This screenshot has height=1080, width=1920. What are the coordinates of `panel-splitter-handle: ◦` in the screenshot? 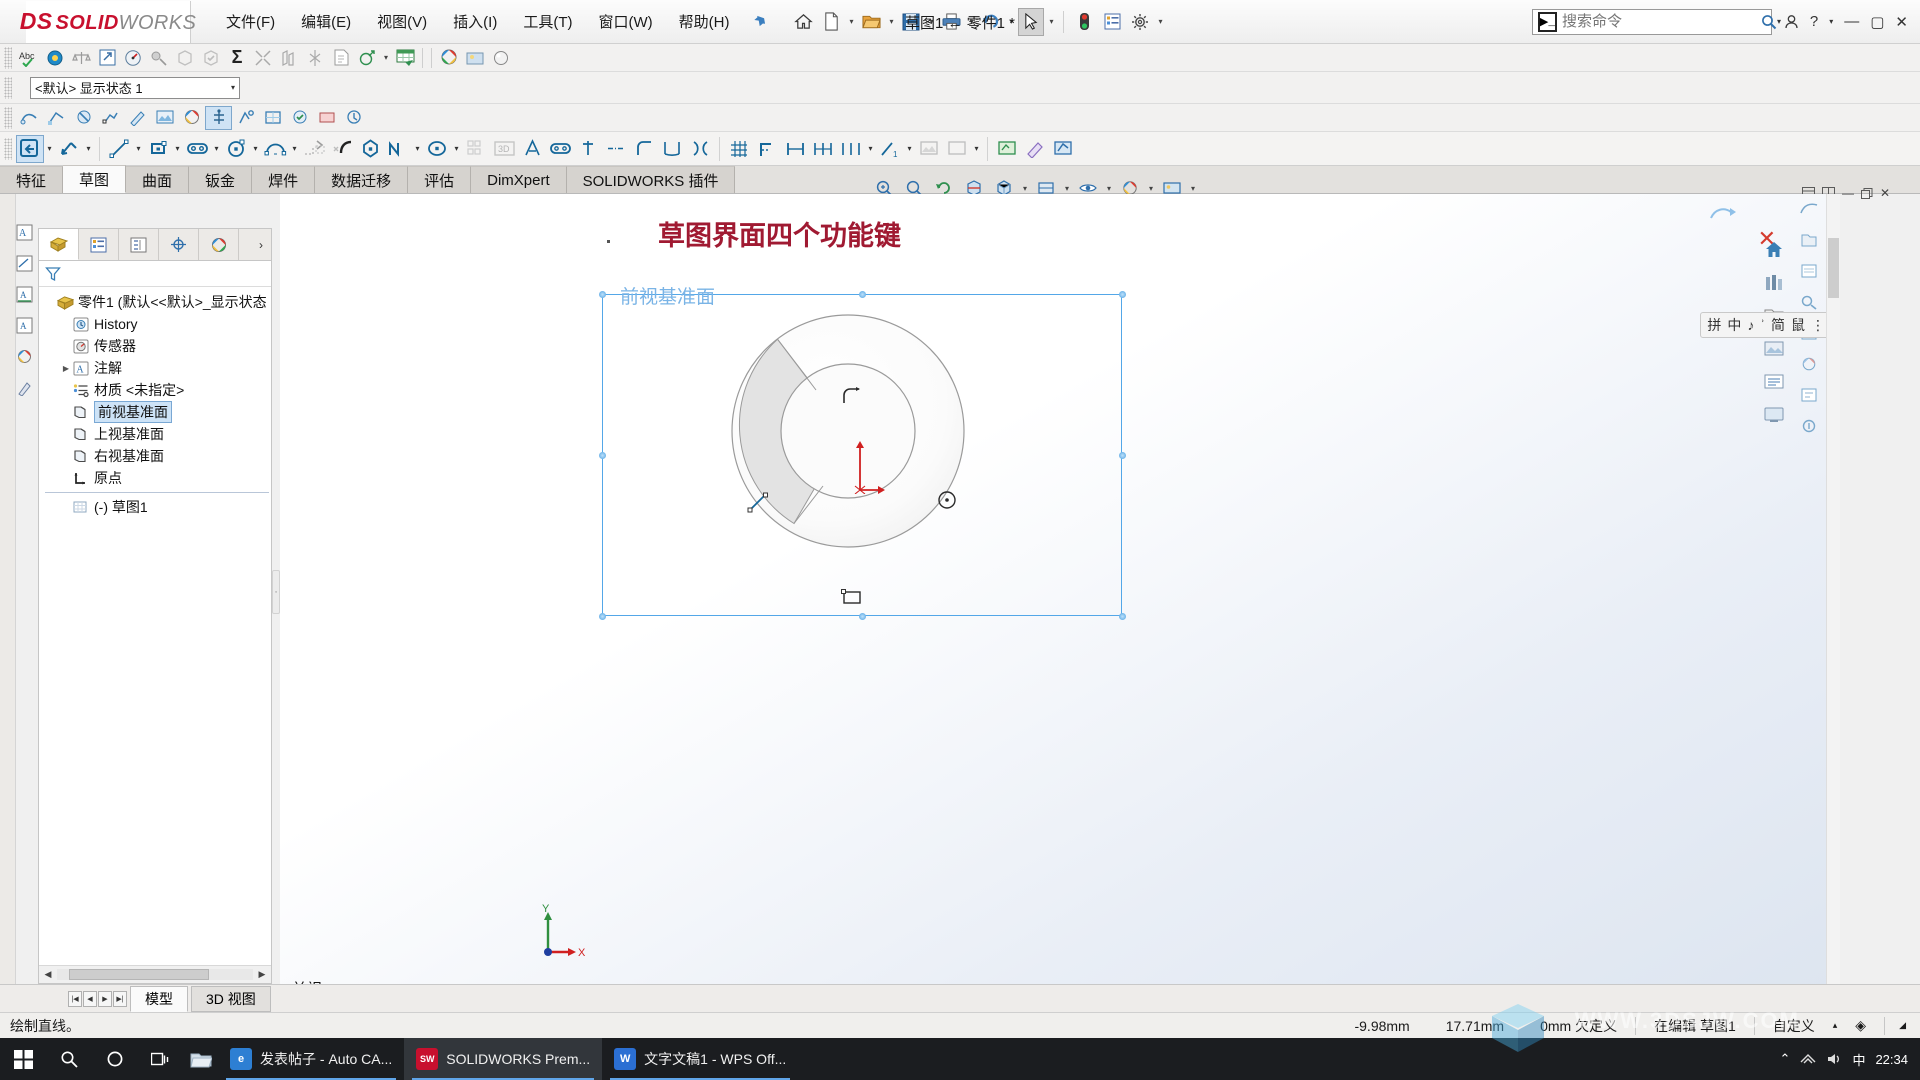 It's located at (276, 592).